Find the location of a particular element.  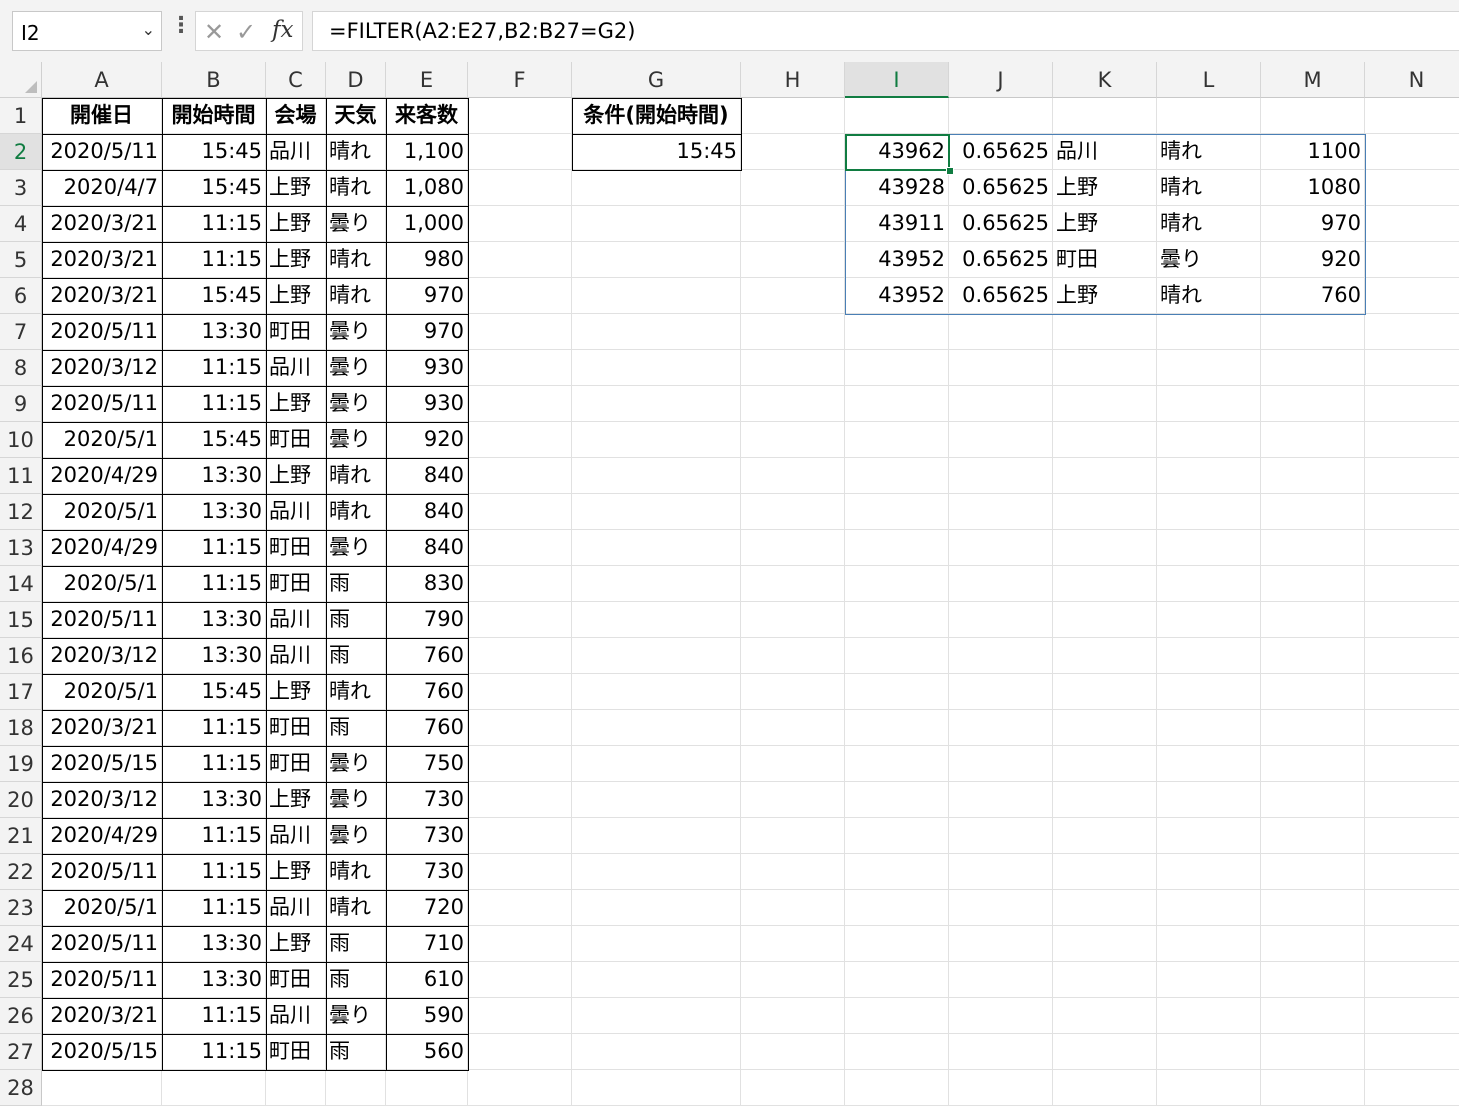

column-header-g: G is located at coordinates (656, 80).